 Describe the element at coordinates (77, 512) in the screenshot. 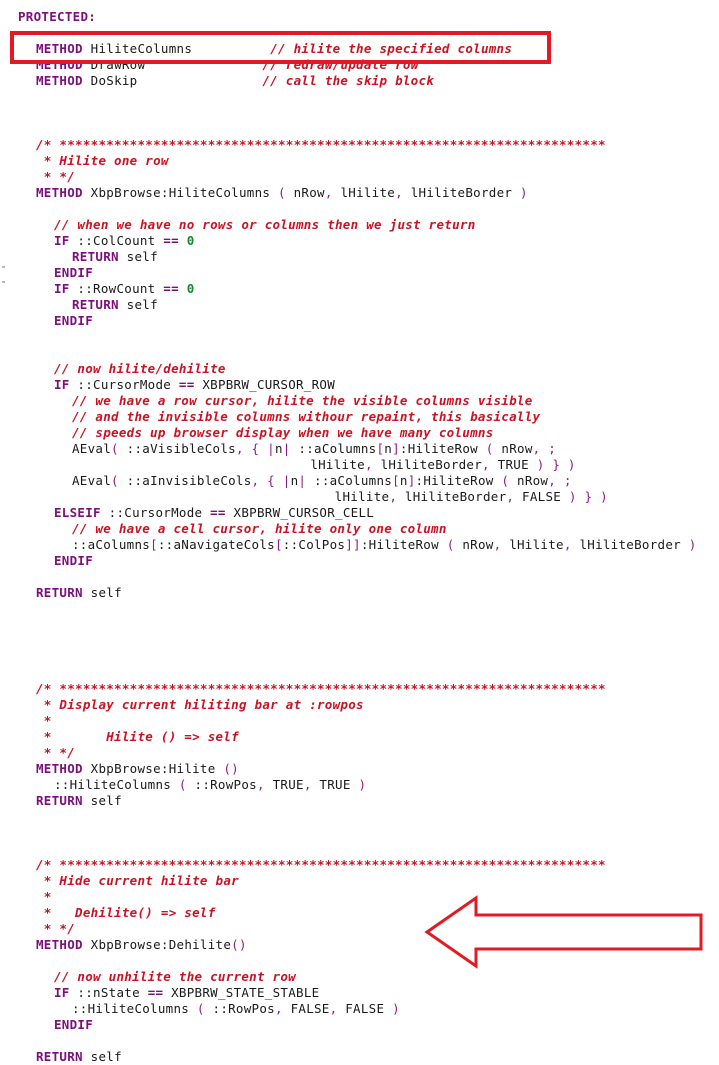

I see `token-kw: ELSEIF` at that location.